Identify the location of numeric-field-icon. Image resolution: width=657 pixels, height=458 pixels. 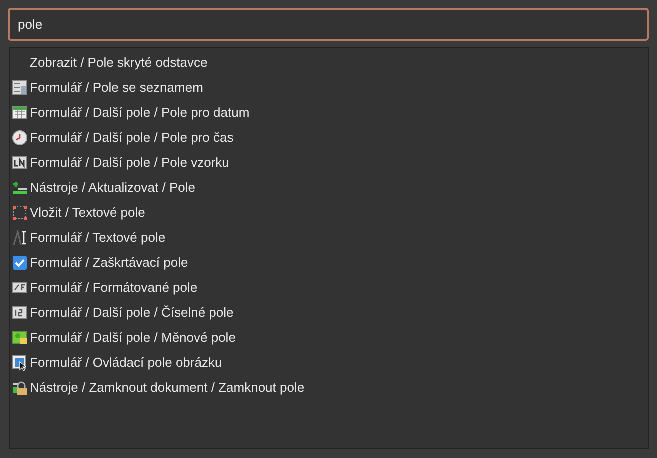
(20, 312).